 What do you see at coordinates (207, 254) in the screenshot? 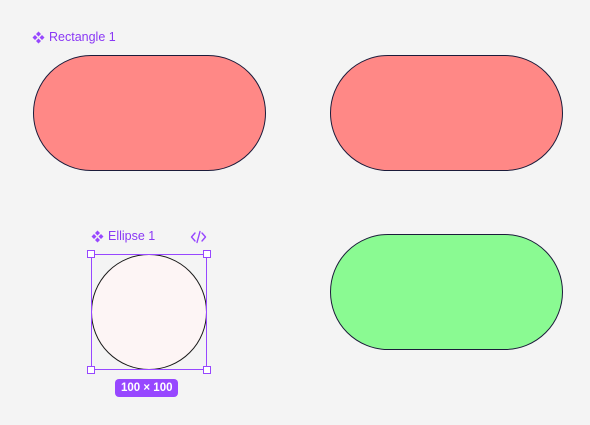
I see `resize-handle-top-right` at bounding box center [207, 254].